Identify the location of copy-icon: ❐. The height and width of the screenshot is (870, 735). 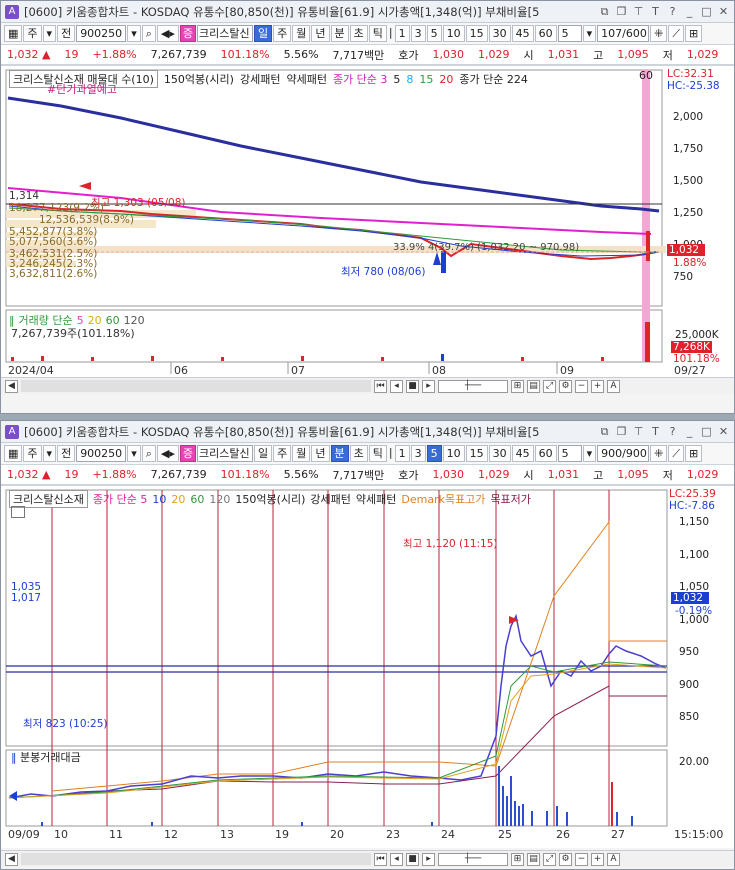
(621, 431).